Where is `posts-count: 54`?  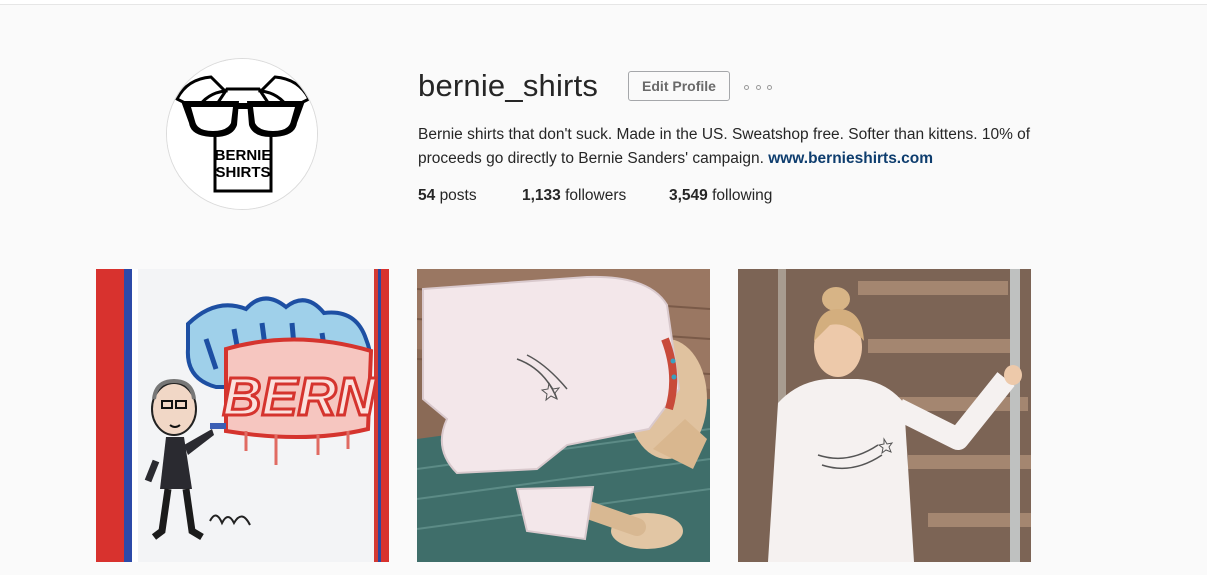 posts-count: 54 is located at coordinates (427, 195).